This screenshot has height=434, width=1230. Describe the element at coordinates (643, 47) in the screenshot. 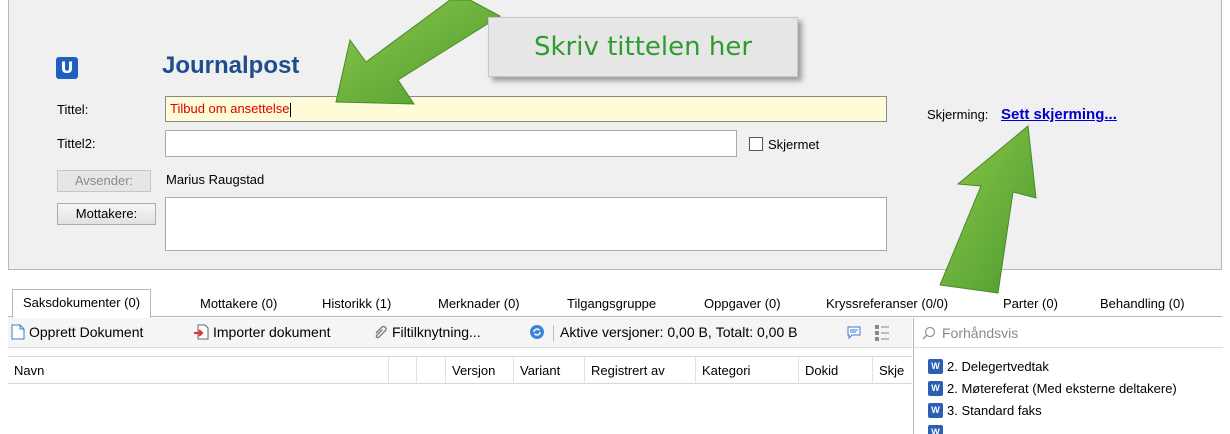

I see `instruction-callout: Skriv tittelen her` at that location.